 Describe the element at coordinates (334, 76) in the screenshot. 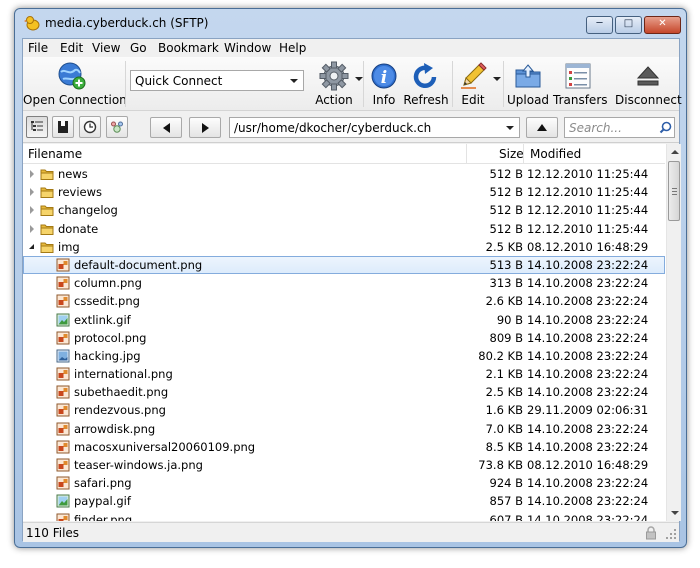

I see `gear-icon` at that location.